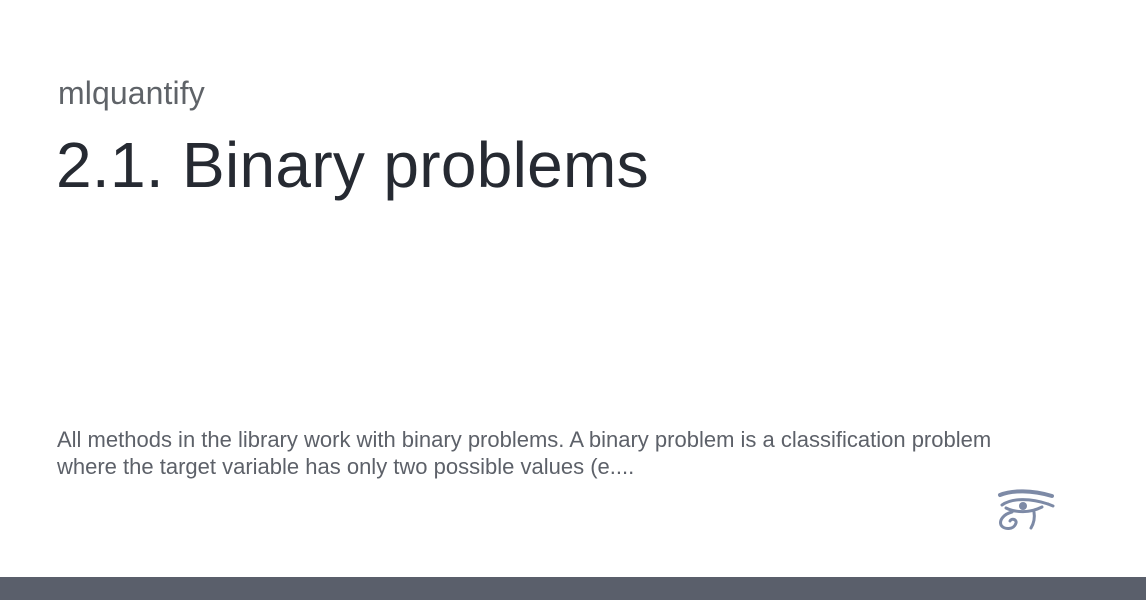 Image resolution: width=1146 pixels, height=600 pixels. I want to click on bottom-bar, so click(573, 588).